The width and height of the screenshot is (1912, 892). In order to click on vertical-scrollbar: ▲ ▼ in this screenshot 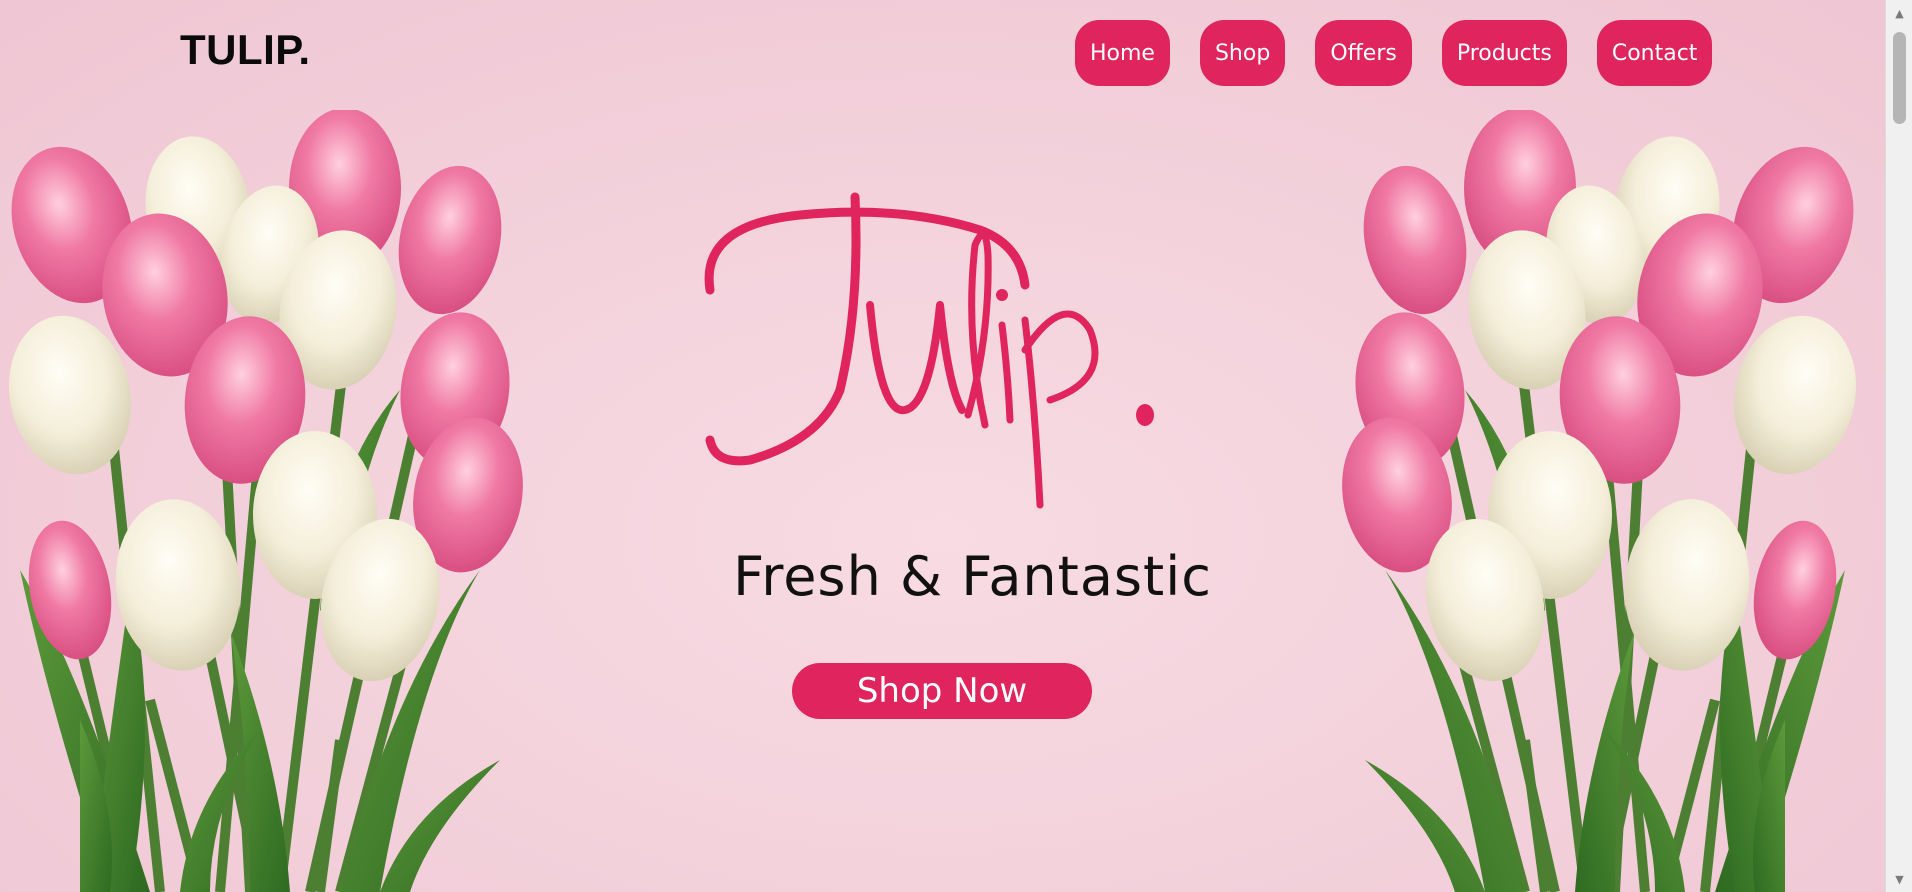, I will do `click(1898, 446)`.